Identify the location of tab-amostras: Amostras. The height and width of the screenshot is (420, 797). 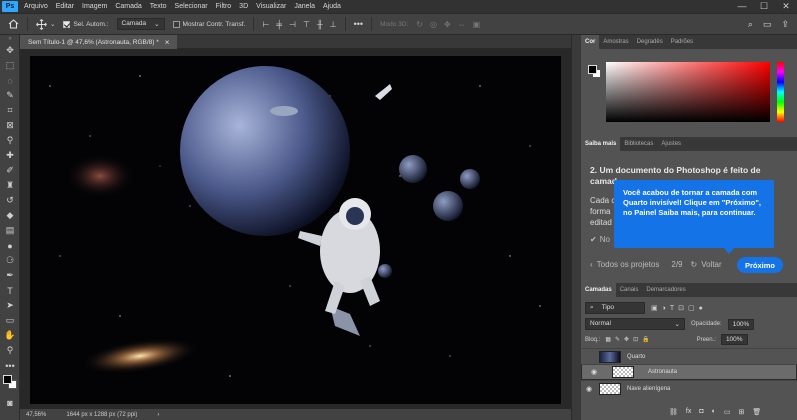
(615, 42).